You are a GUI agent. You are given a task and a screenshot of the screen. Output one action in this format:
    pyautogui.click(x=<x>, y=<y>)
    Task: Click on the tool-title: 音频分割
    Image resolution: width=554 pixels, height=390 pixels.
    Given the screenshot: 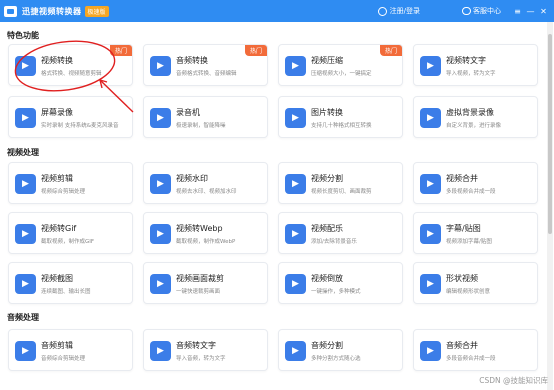 What is the action you would take?
    pyautogui.click(x=327, y=345)
    